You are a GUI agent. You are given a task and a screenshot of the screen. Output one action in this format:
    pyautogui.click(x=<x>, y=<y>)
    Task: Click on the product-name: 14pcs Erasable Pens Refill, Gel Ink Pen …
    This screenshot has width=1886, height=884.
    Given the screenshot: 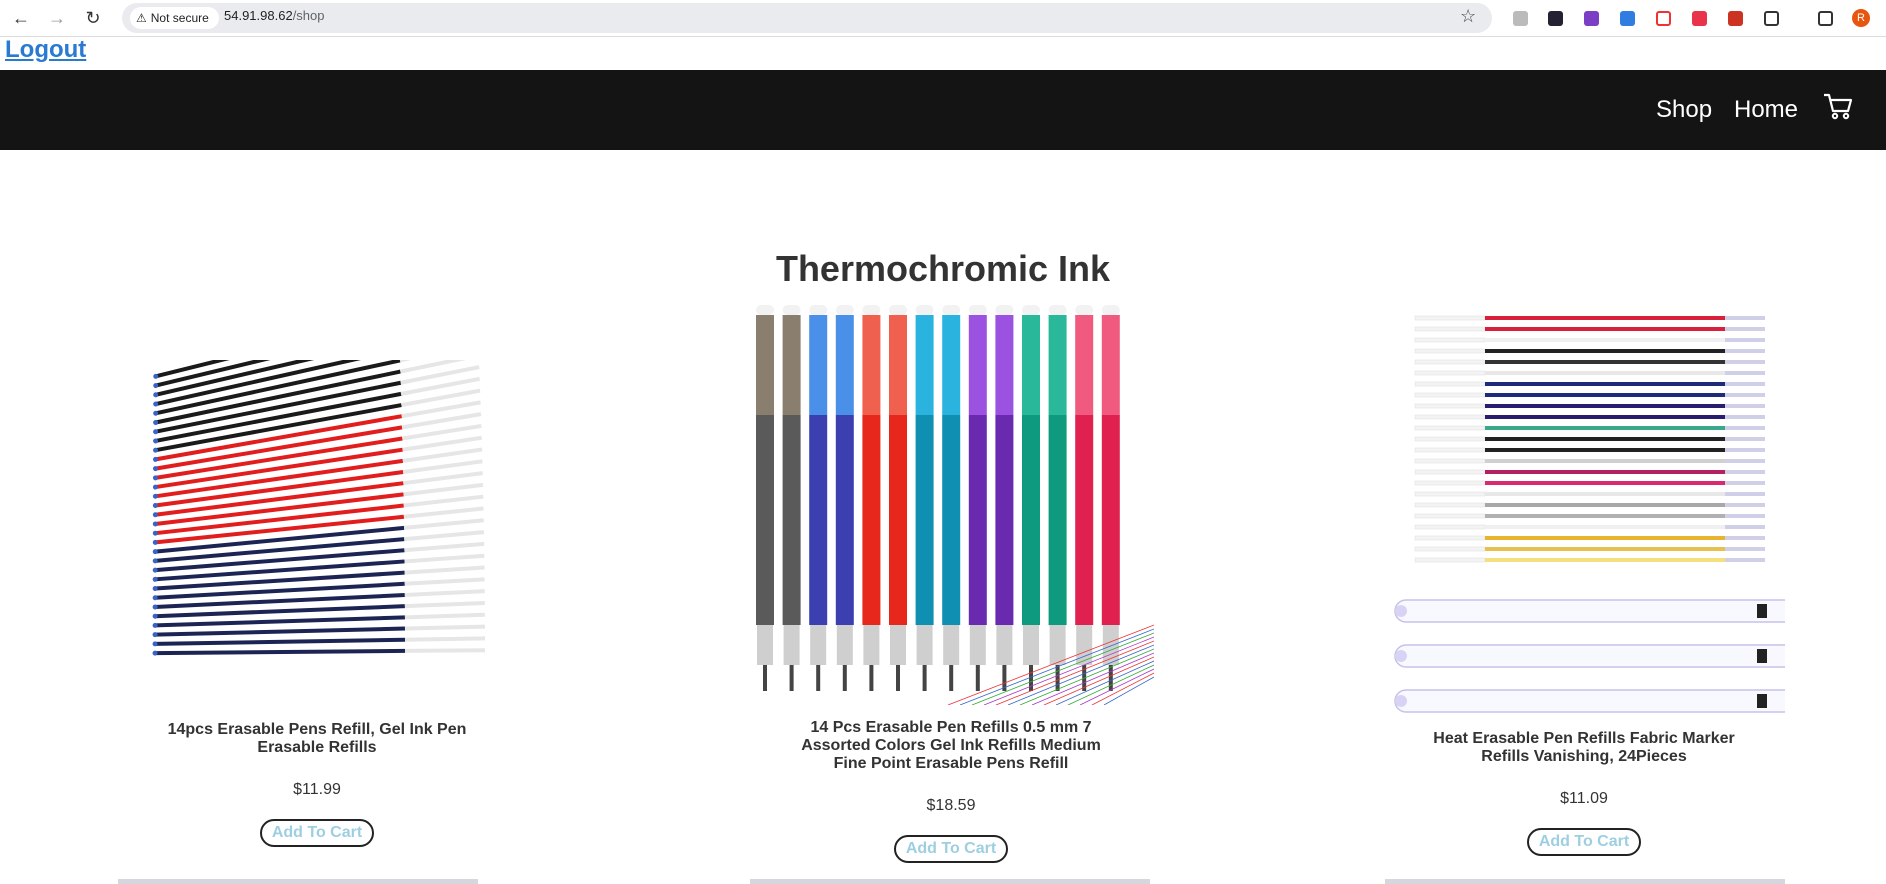 What is the action you would take?
    pyautogui.click(x=317, y=739)
    